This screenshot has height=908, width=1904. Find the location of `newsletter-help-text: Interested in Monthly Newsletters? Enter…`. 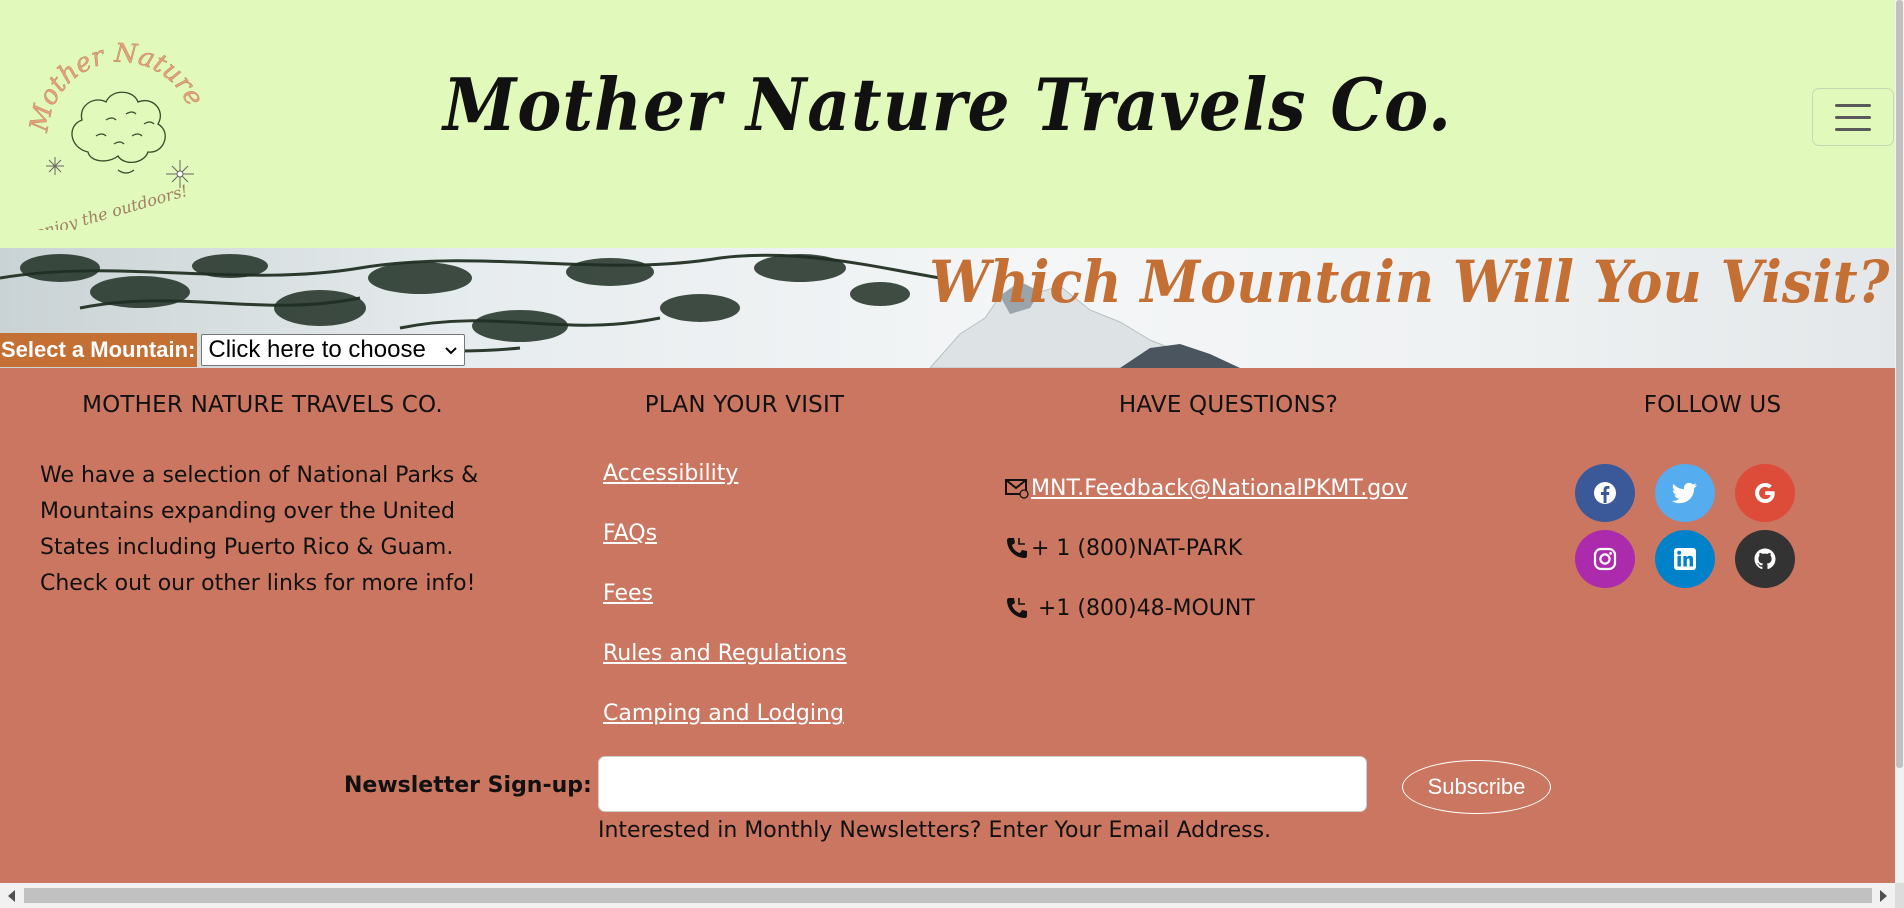

newsletter-help-text: Interested in Monthly Newsletters? Enter… is located at coordinates (935, 830).